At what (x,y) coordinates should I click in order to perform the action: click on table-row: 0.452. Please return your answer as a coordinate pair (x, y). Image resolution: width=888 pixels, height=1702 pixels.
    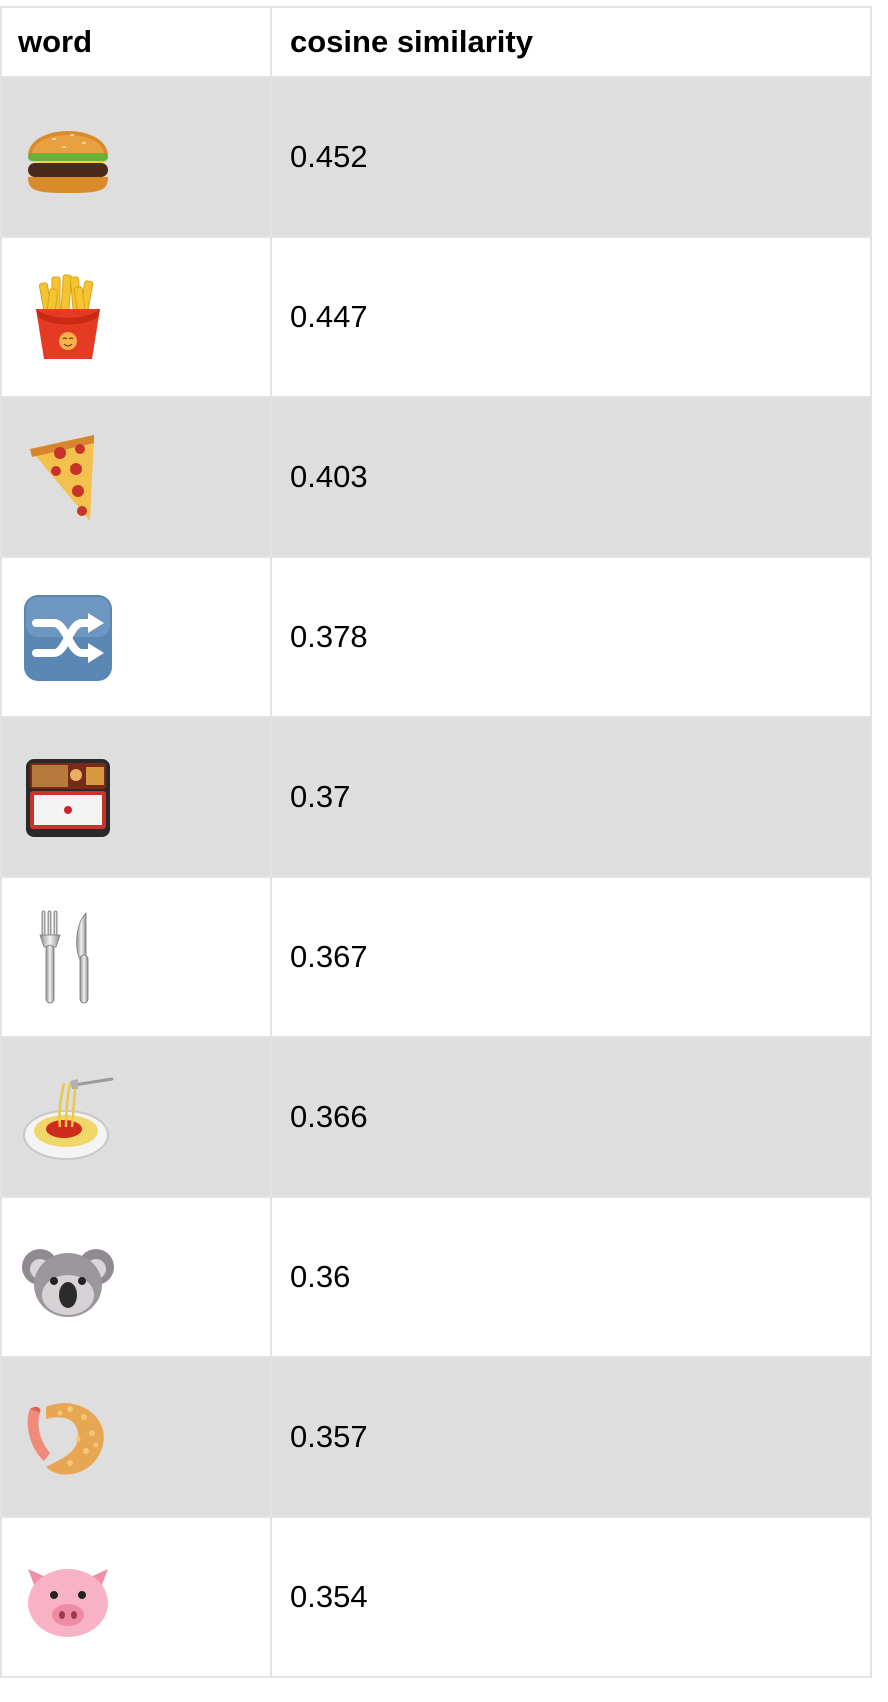
    Looking at the image, I should click on (436, 157).